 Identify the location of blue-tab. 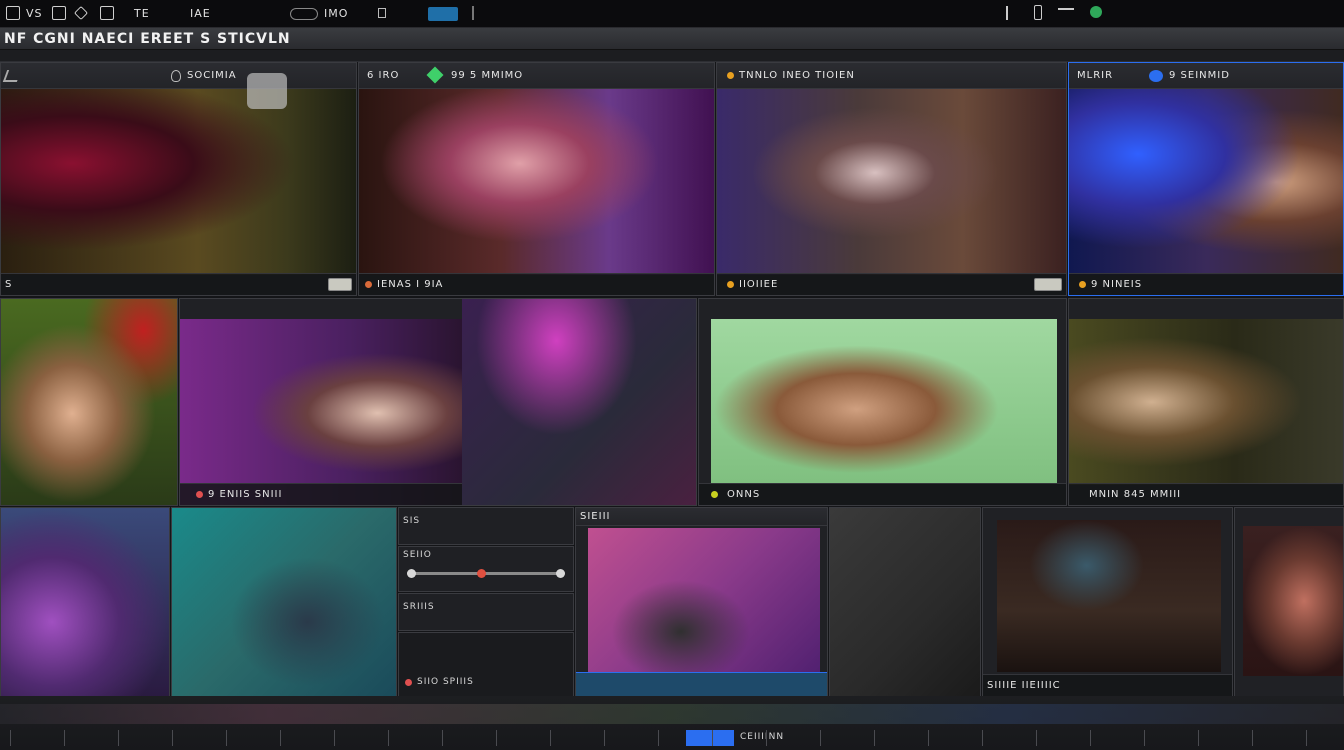
(443, 14).